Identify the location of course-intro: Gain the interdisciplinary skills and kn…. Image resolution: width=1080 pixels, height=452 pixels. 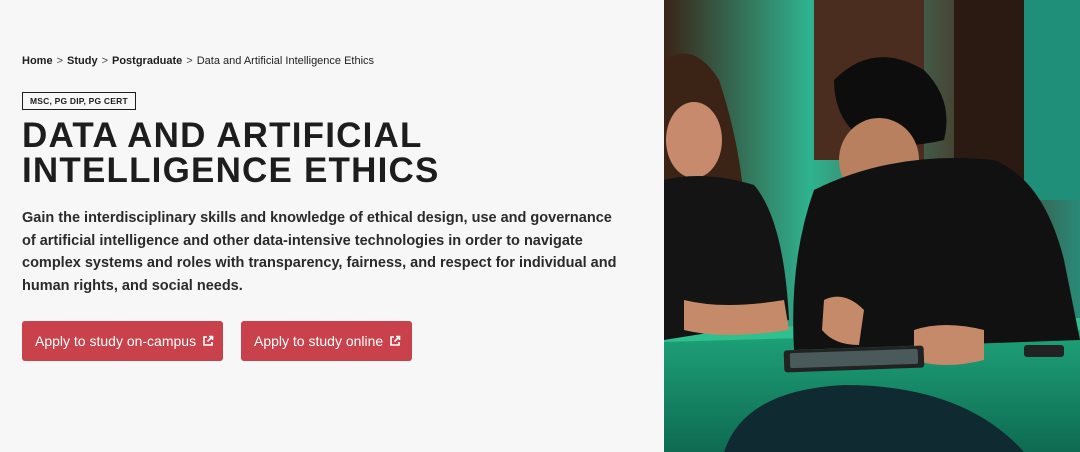
(319, 252).